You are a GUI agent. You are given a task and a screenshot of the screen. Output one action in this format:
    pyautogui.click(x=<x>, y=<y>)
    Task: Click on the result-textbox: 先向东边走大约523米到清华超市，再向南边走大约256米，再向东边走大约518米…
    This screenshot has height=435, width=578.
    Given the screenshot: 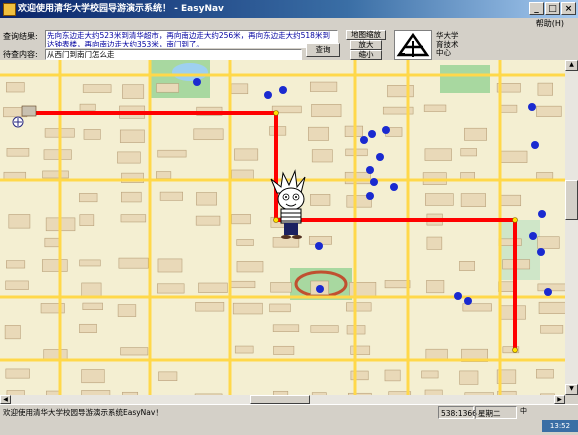 What is the action you would take?
    pyautogui.click(x=191, y=39)
    